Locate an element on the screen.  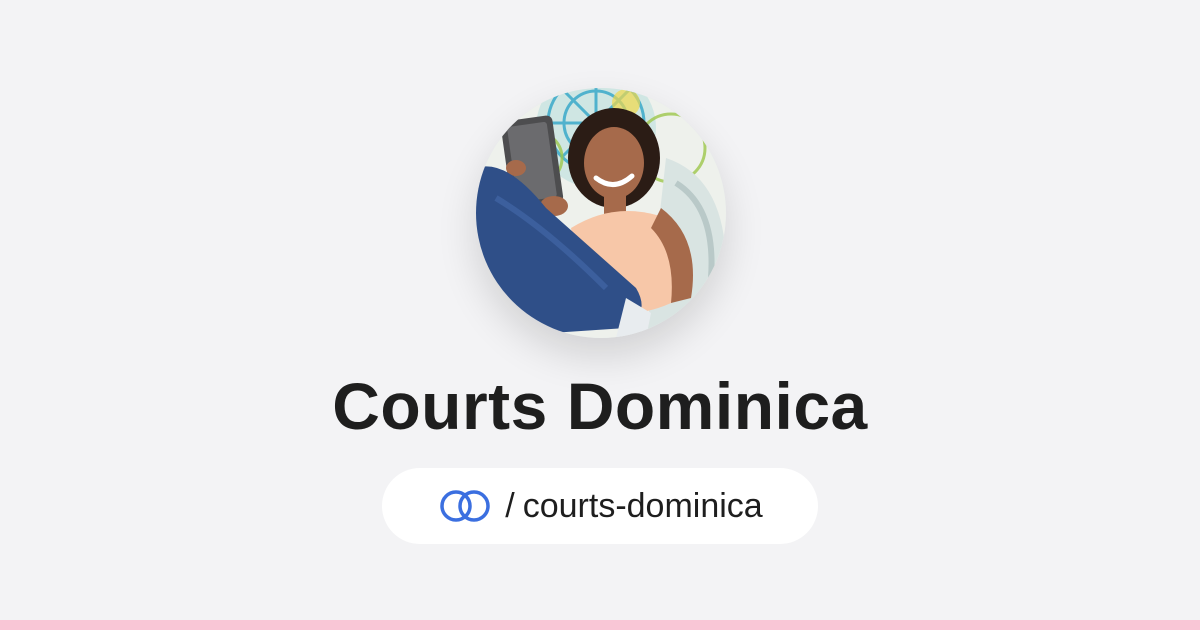
profile-display-name: Courts Dominica is located at coordinates (600, 406).